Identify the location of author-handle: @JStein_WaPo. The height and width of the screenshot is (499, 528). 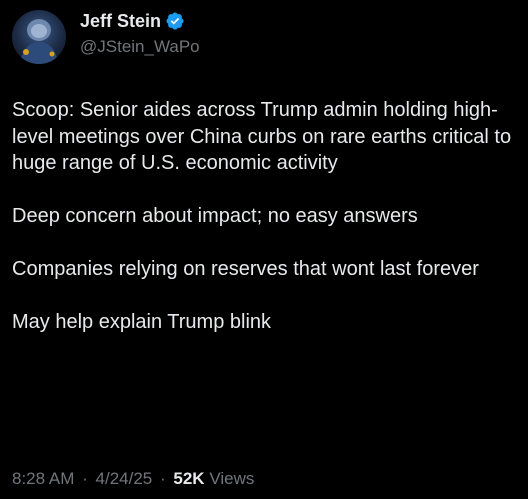
(140, 47).